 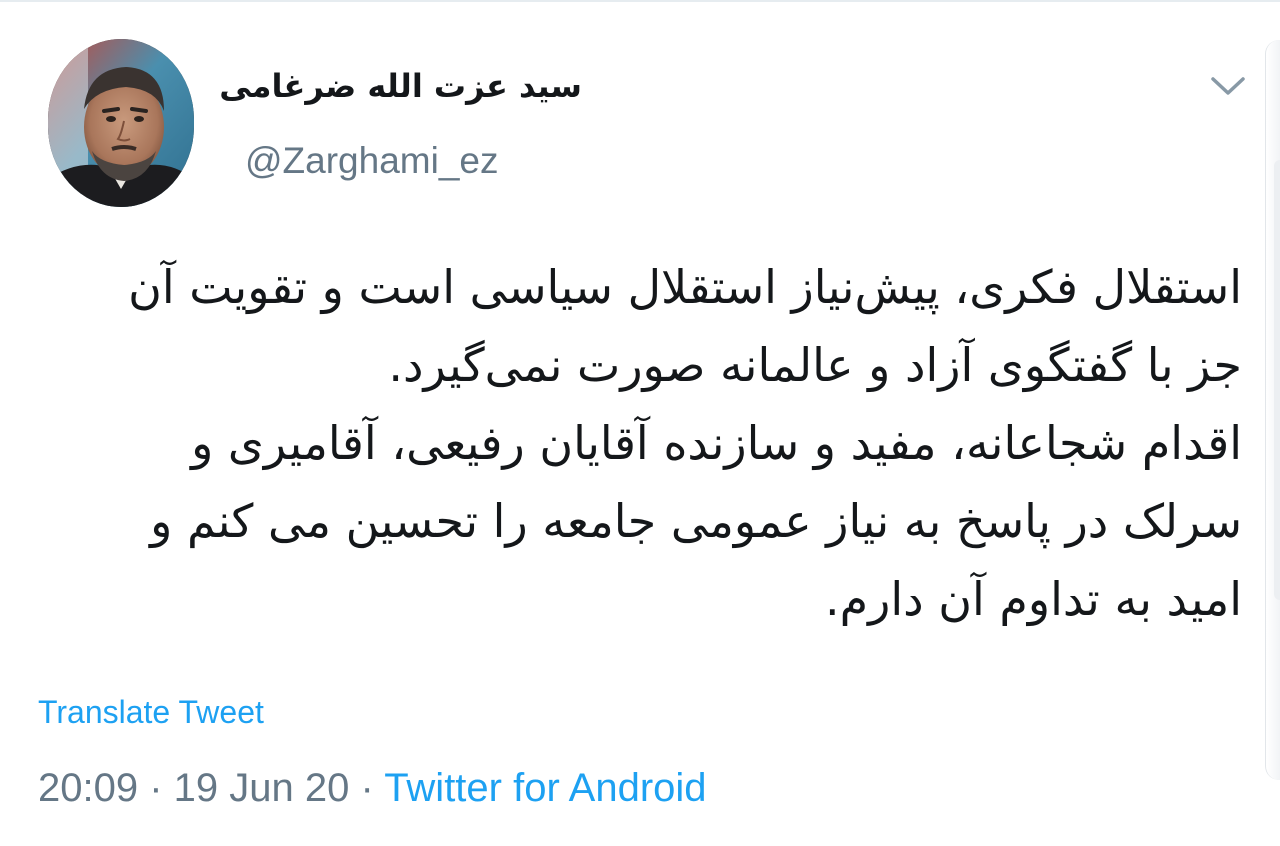 What do you see at coordinates (151, 712) in the screenshot?
I see `translate-tweet-link: Translate Tweet` at bounding box center [151, 712].